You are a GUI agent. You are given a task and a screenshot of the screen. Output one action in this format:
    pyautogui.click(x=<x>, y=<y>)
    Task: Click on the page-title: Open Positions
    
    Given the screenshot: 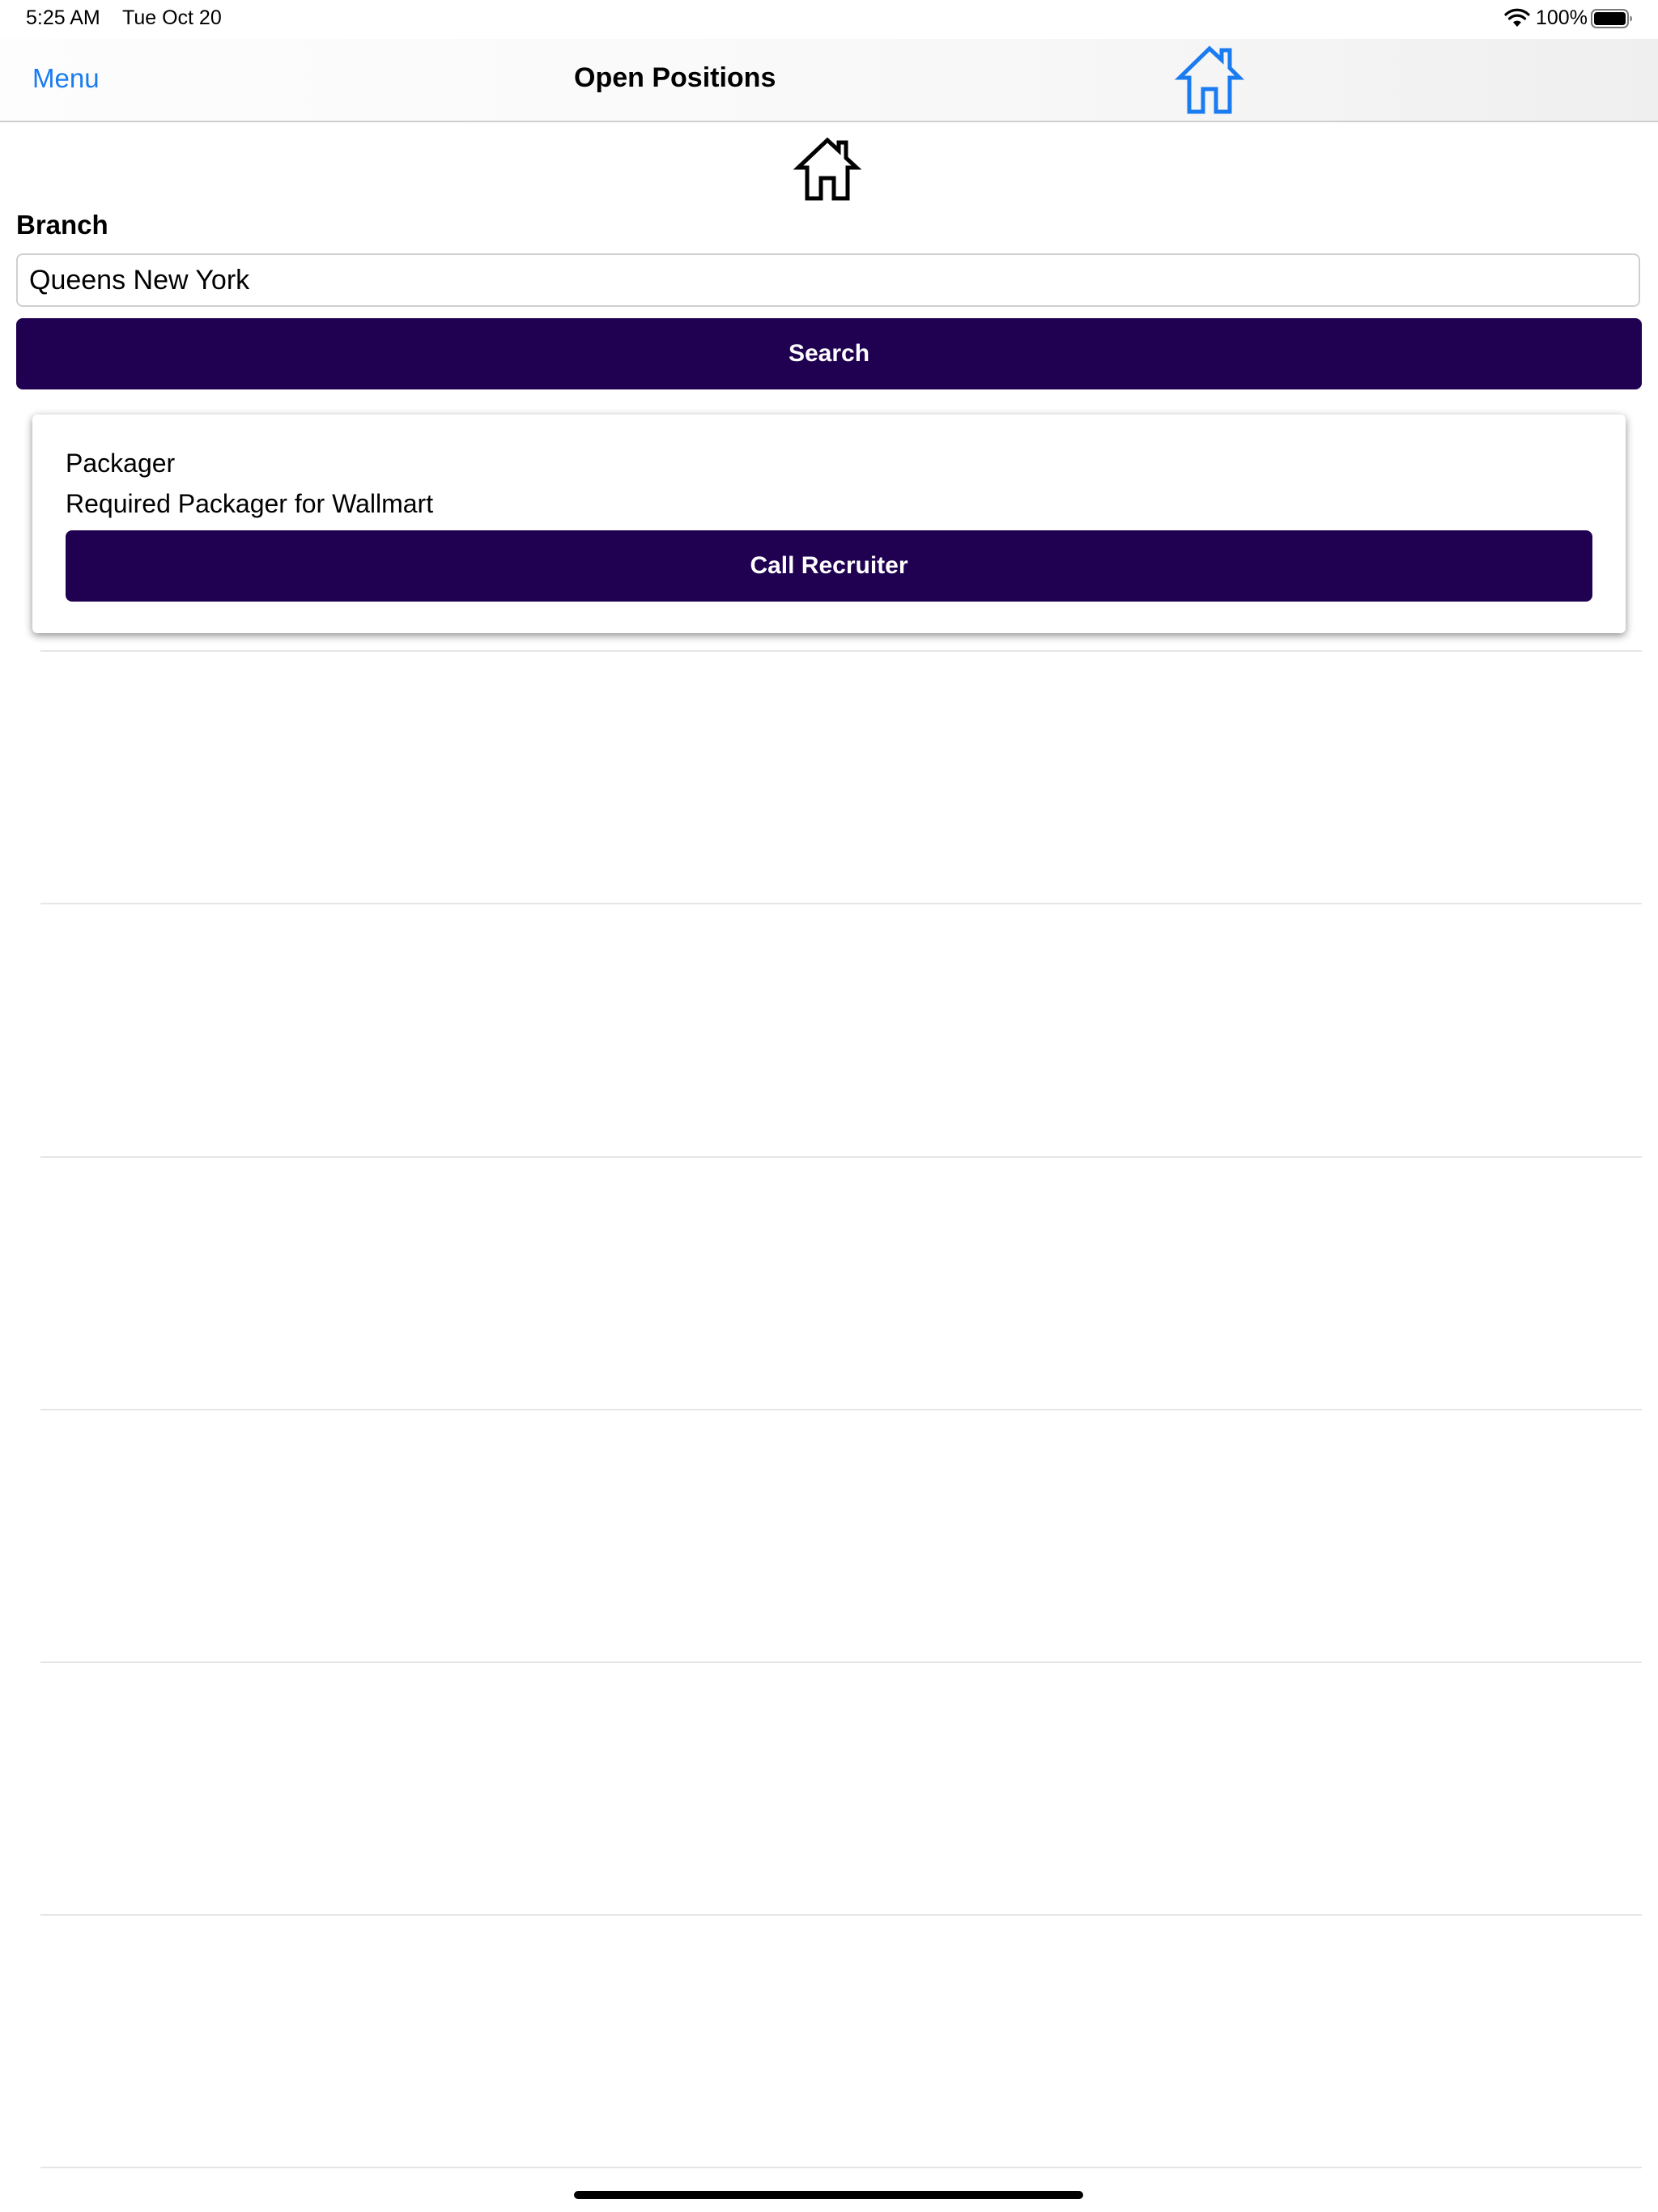 What is the action you would take?
    pyautogui.click(x=675, y=77)
    